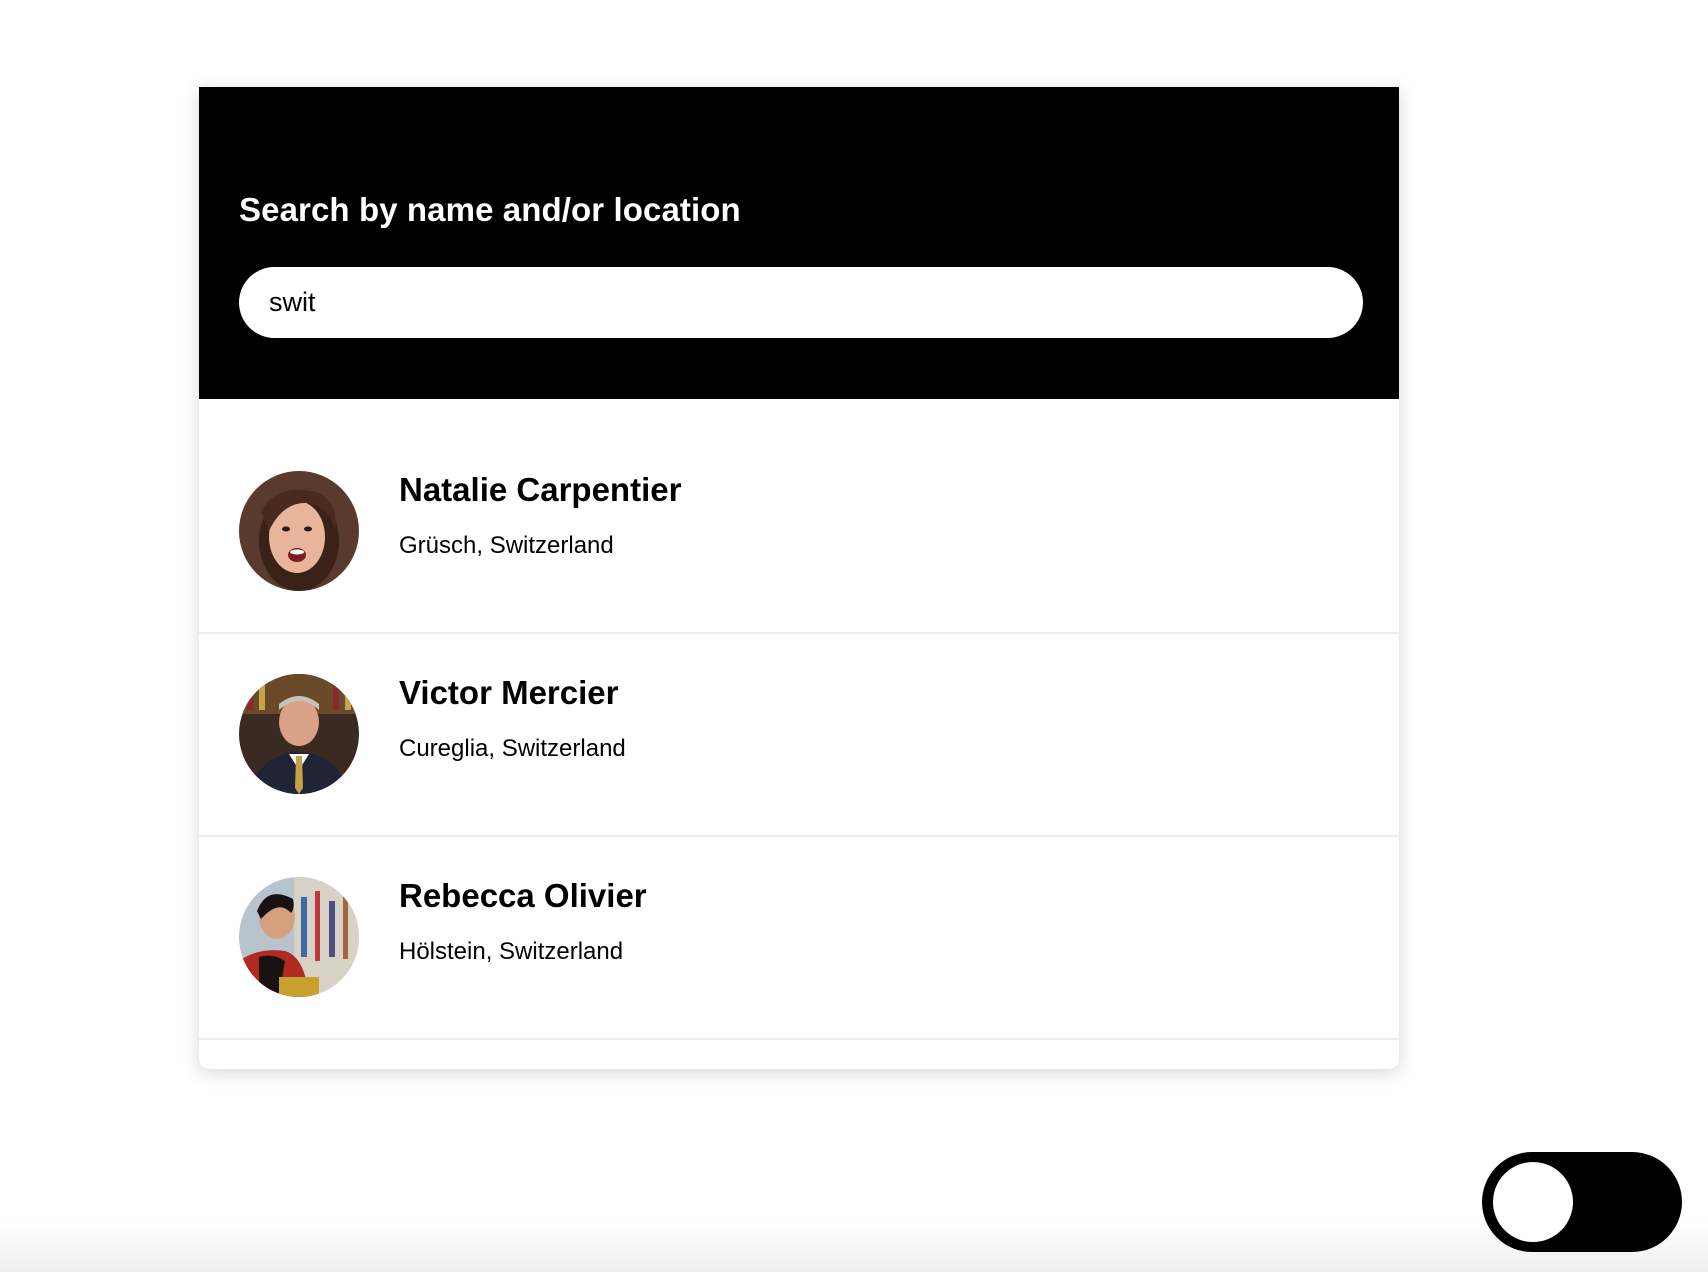 The height and width of the screenshot is (1272, 1708). Describe the element at coordinates (801, 302) in the screenshot. I see `search-input` at that location.